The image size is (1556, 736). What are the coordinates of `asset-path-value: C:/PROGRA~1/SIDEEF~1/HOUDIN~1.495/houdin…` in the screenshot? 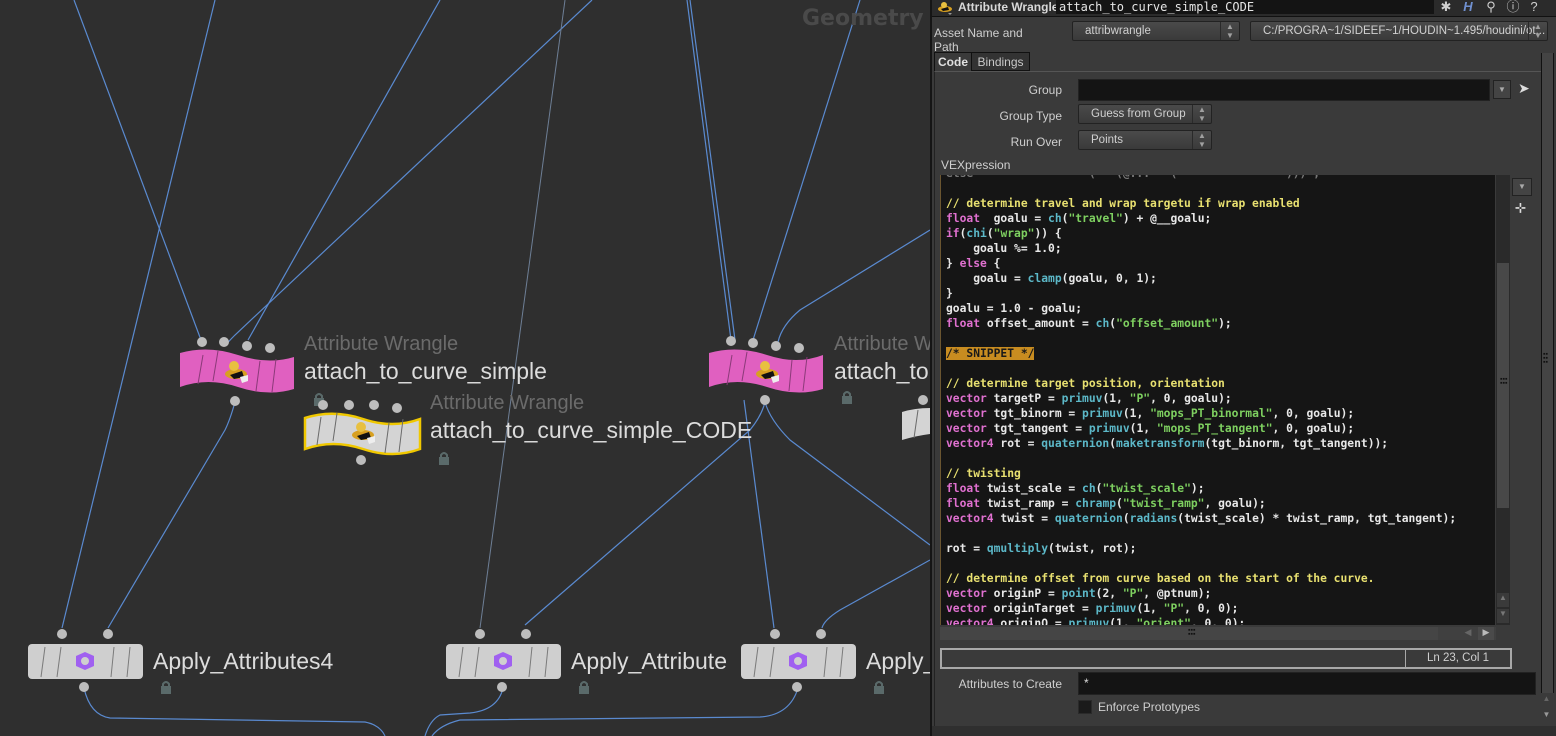 It's located at (1404, 31).